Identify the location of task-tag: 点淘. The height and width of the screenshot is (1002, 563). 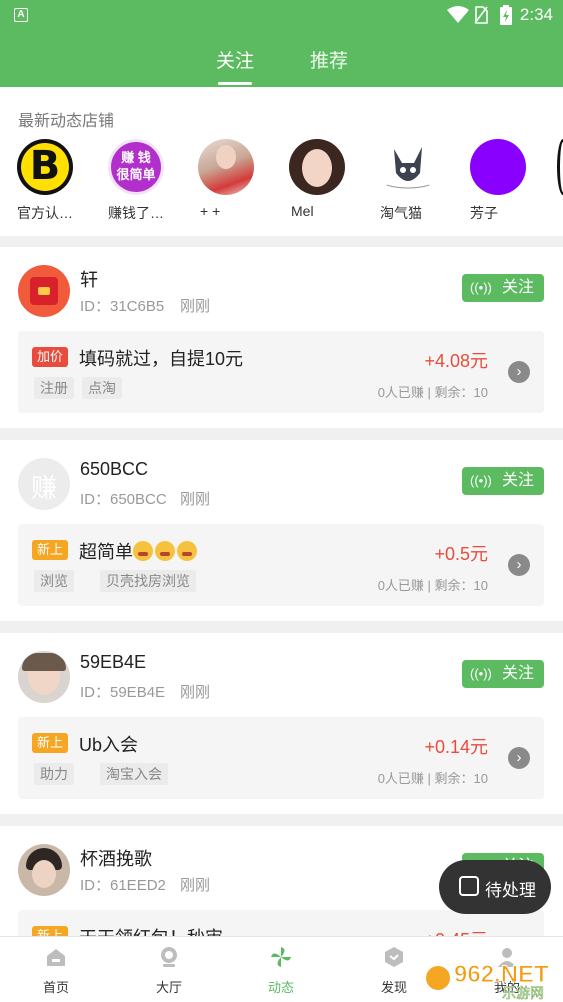
(102, 388).